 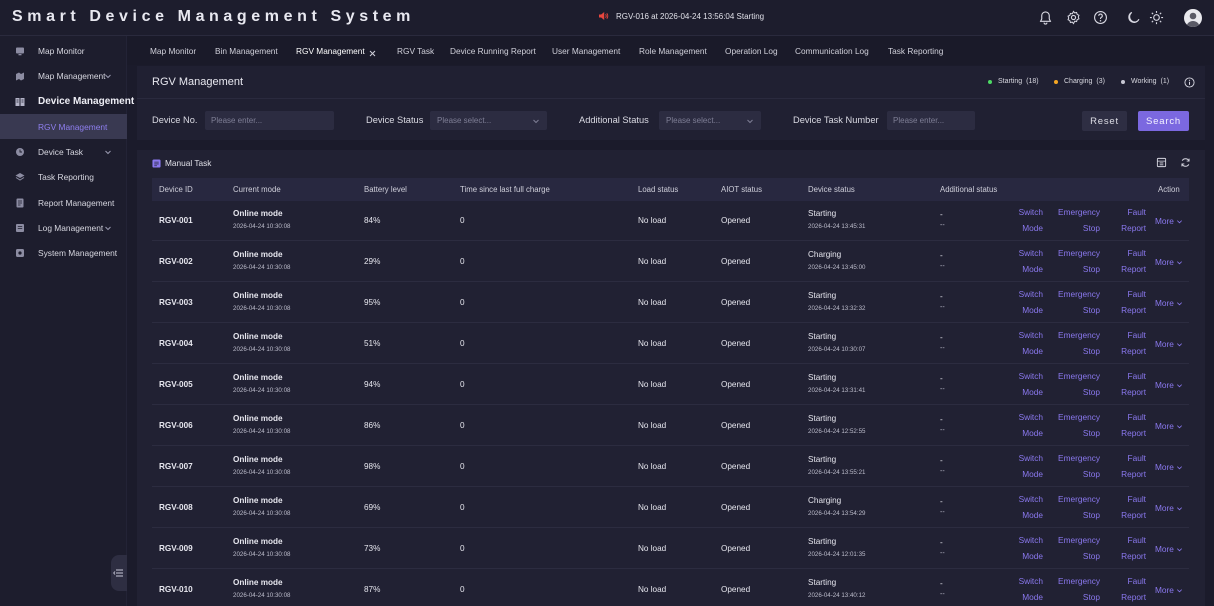 I want to click on layers-icon, so click(x=20, y=177).